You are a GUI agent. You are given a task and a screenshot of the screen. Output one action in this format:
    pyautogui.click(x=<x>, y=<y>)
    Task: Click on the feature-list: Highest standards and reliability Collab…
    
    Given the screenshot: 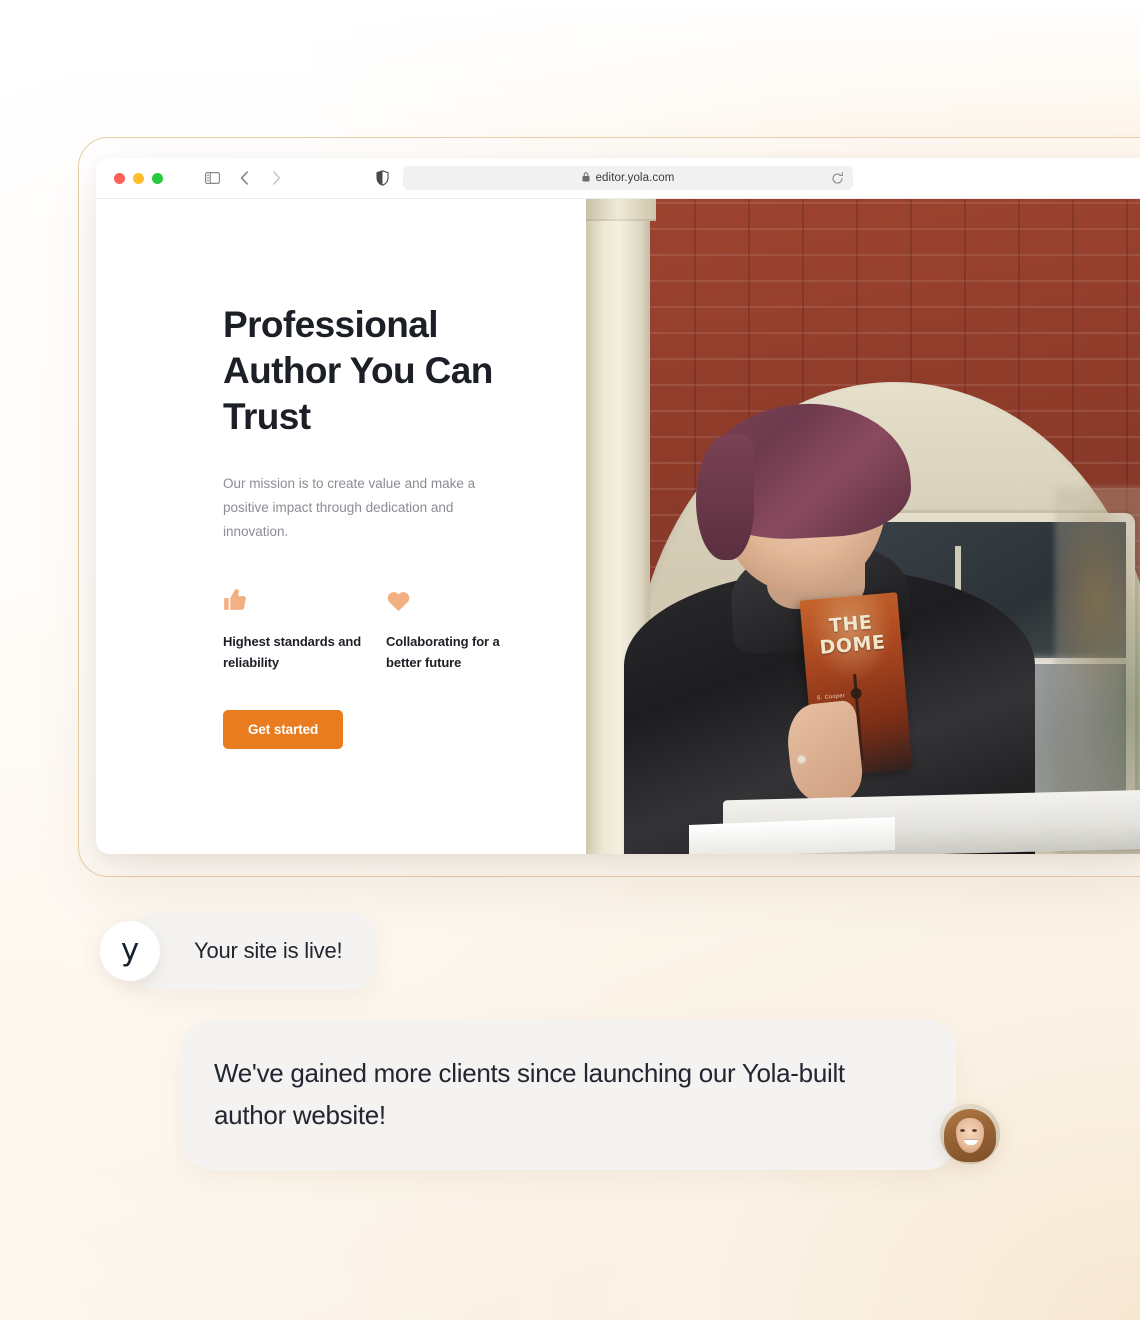 What is the action you would take?
    pyautogui.click(x=404, y=629)
    